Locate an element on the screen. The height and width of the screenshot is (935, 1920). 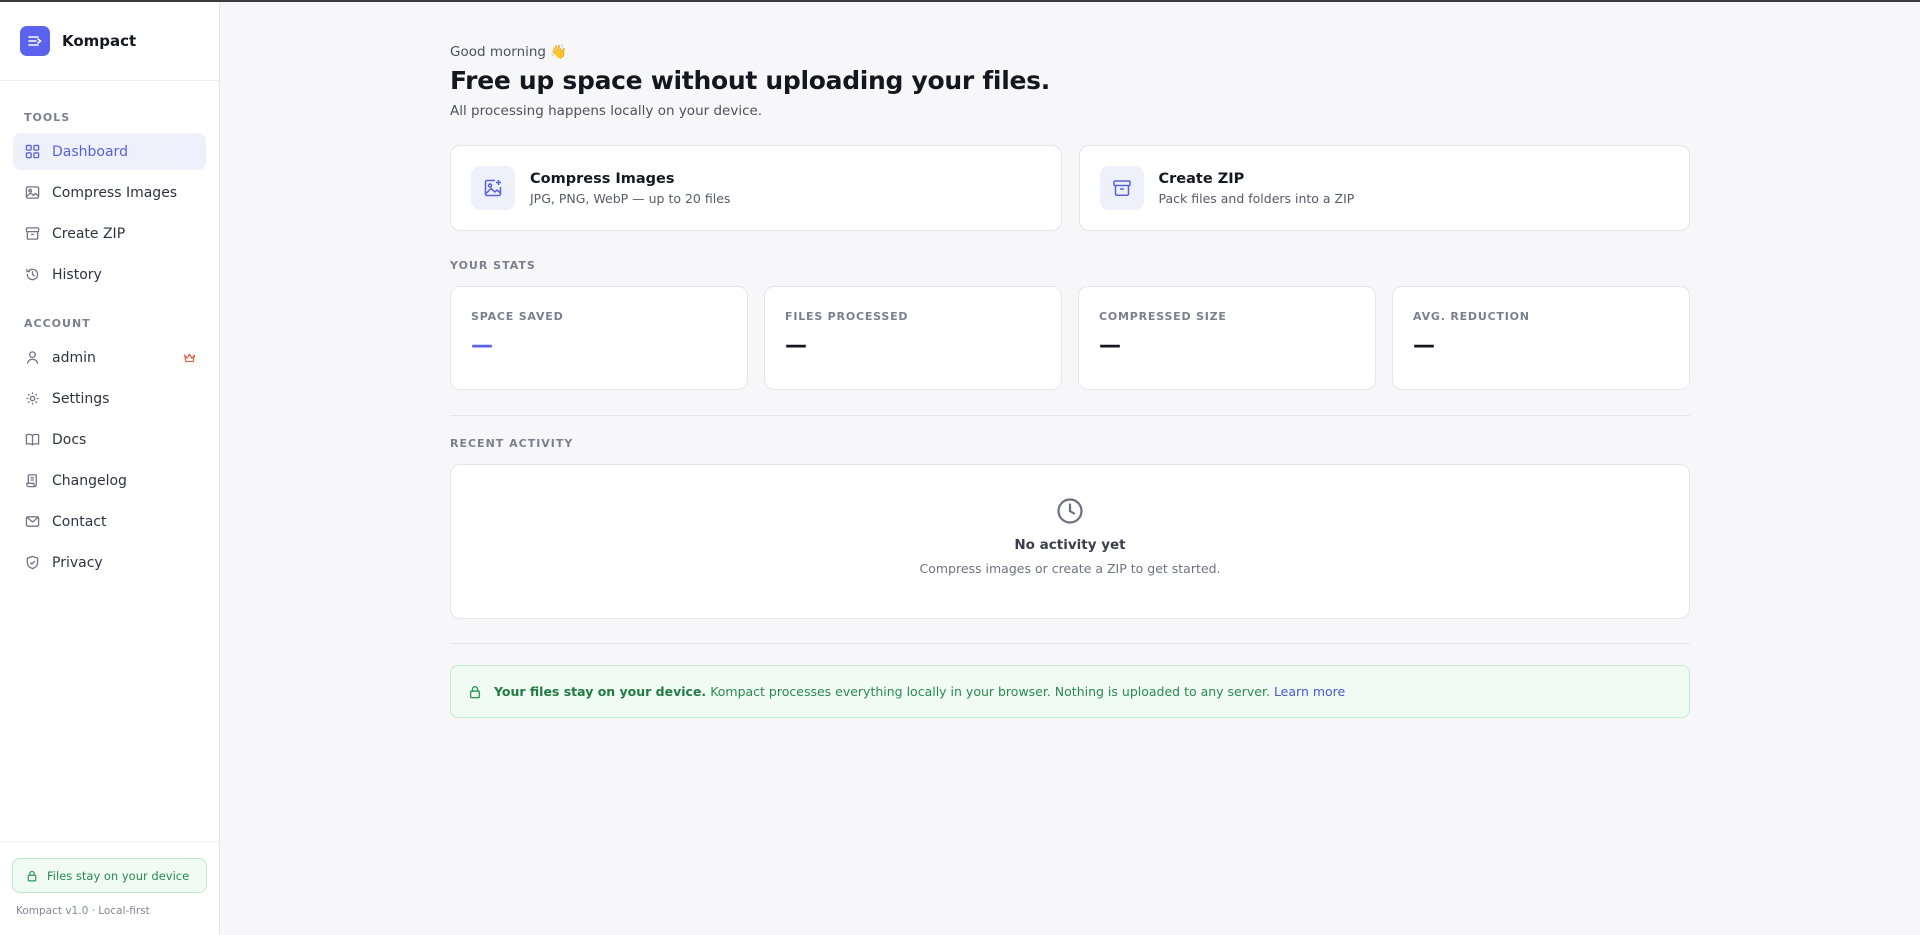
app-name: Kompact is located at coordinates (99, 41).